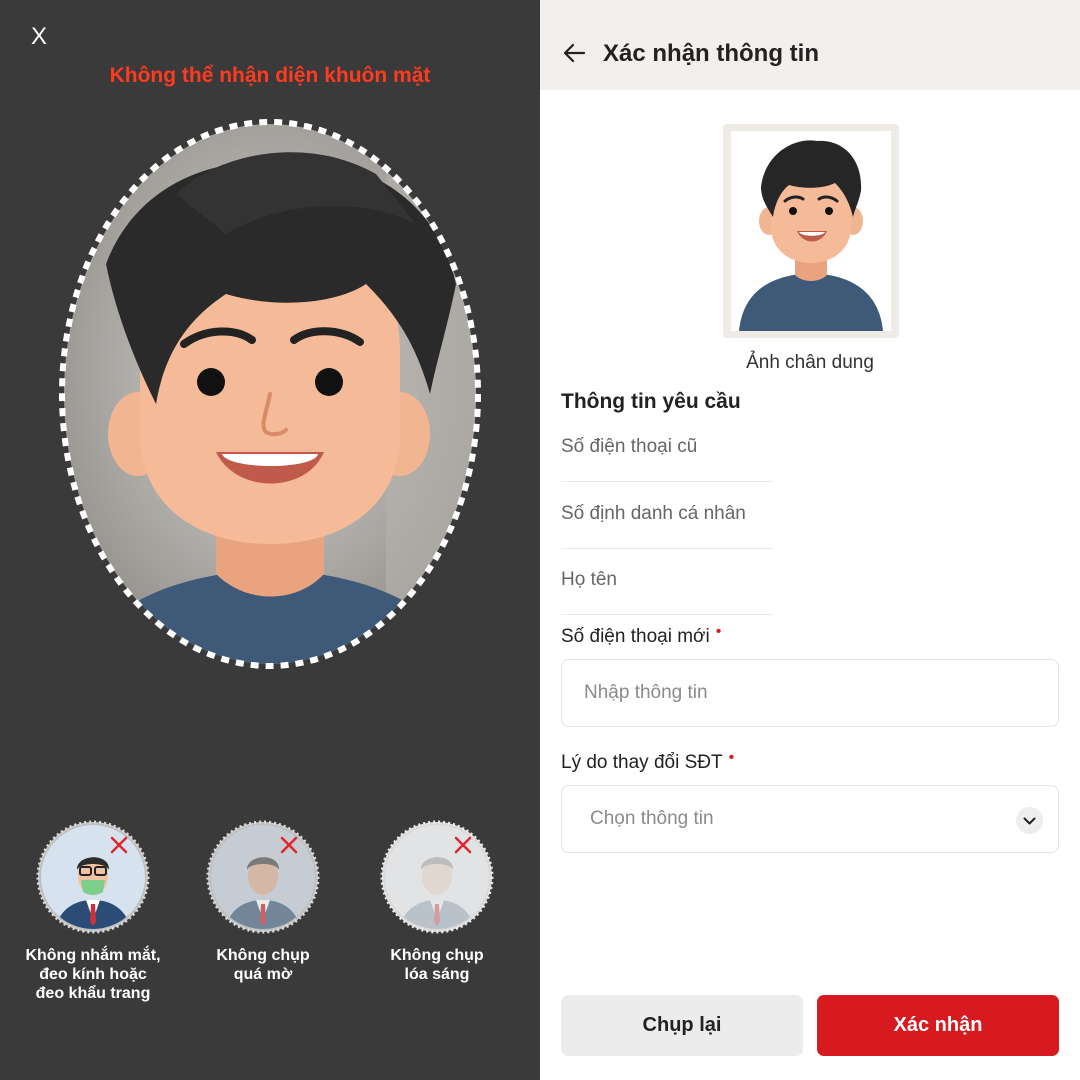 The height and width of the screenshot is (1080, 1080). I want to click on portrait-photo, so click(811, 231).